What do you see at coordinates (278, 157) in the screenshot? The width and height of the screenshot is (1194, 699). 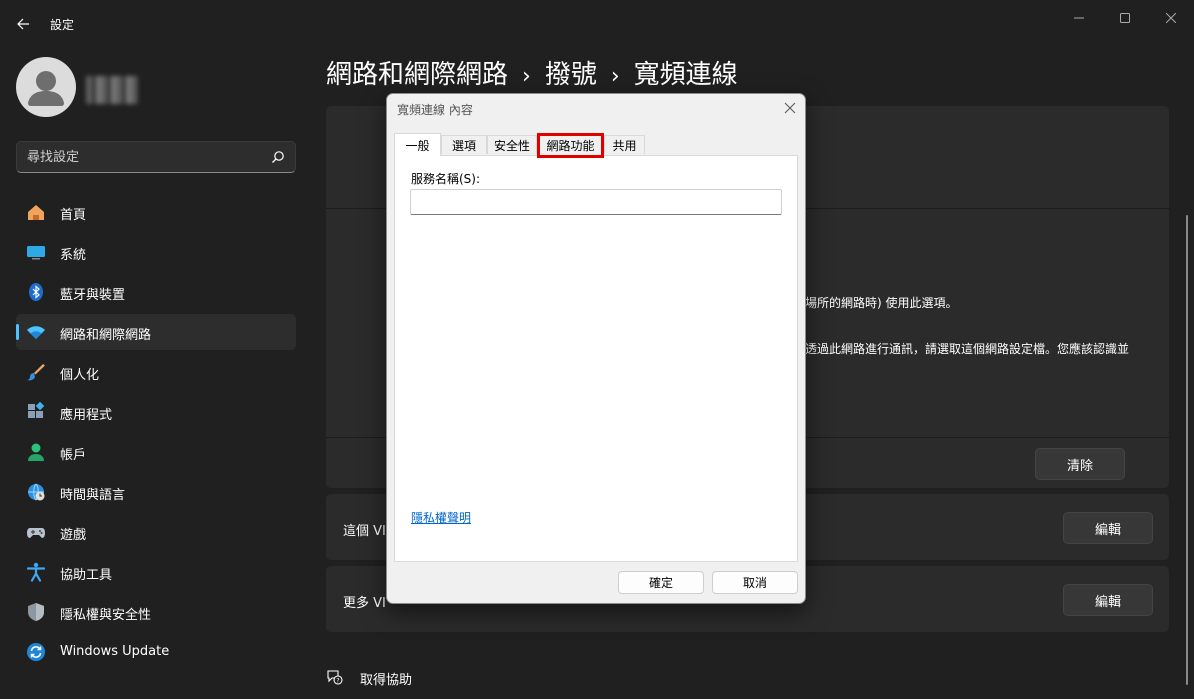 I see `search-icon` at bounding box center [278, 157].